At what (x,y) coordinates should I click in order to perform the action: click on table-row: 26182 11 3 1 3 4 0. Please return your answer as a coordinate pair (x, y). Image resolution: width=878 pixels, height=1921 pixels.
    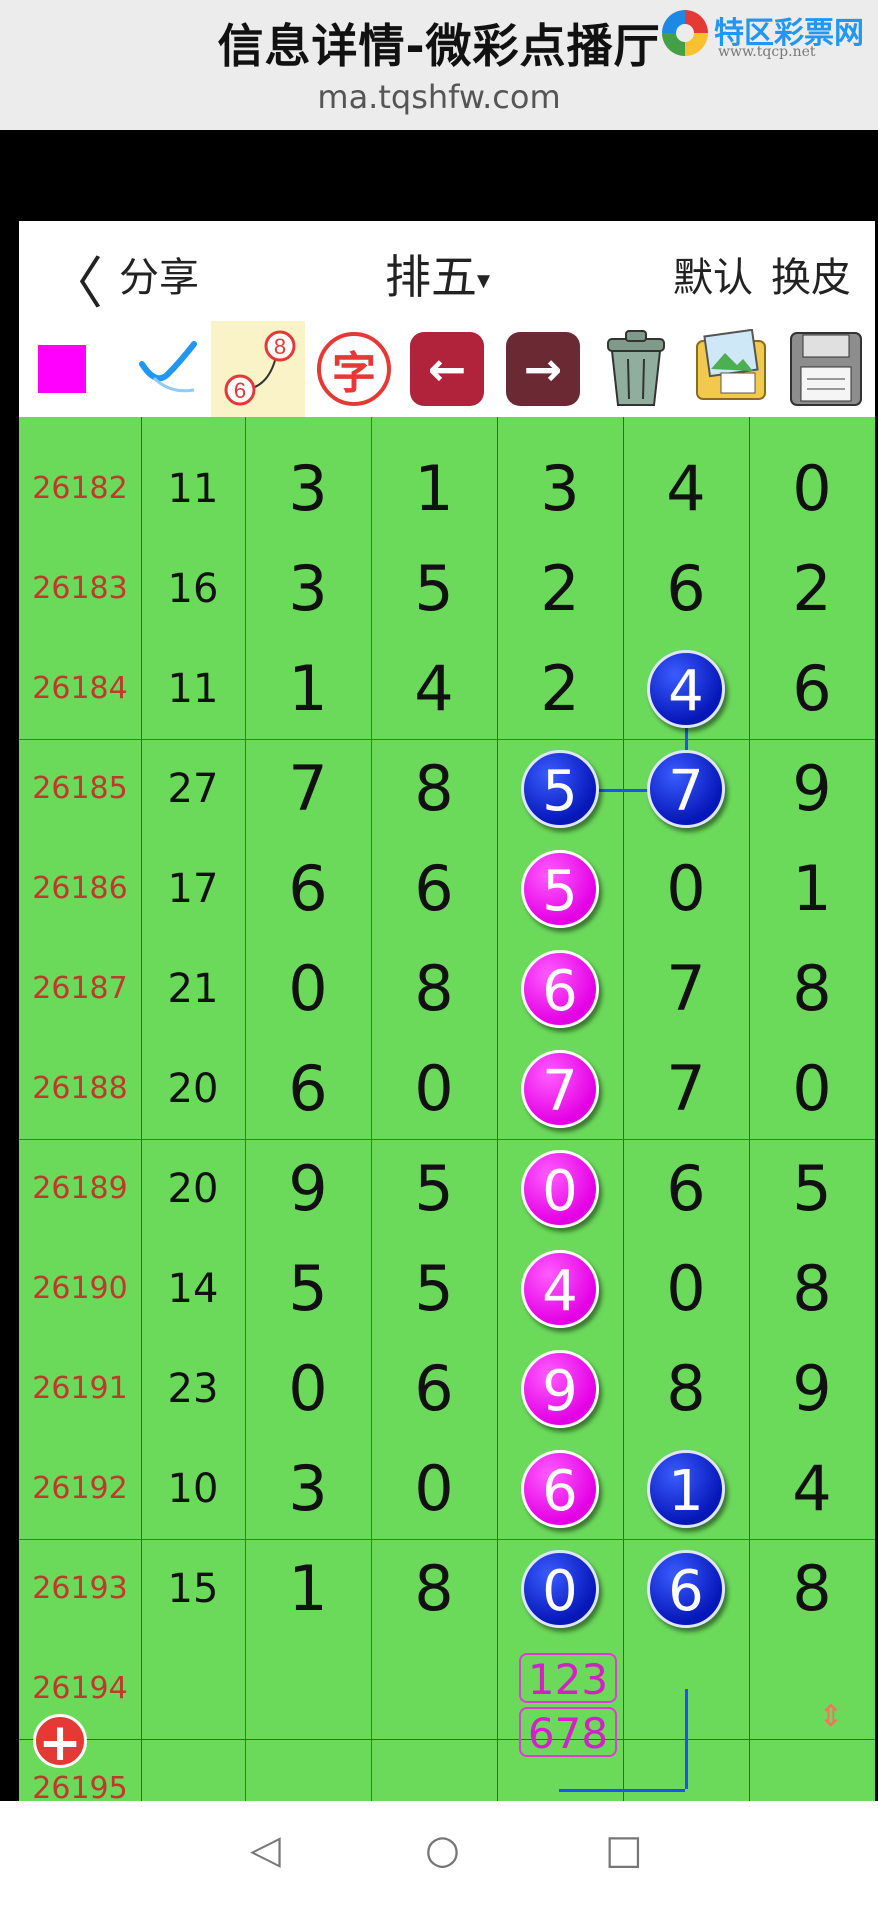
    Looking at the image, I should click on (447, 489).